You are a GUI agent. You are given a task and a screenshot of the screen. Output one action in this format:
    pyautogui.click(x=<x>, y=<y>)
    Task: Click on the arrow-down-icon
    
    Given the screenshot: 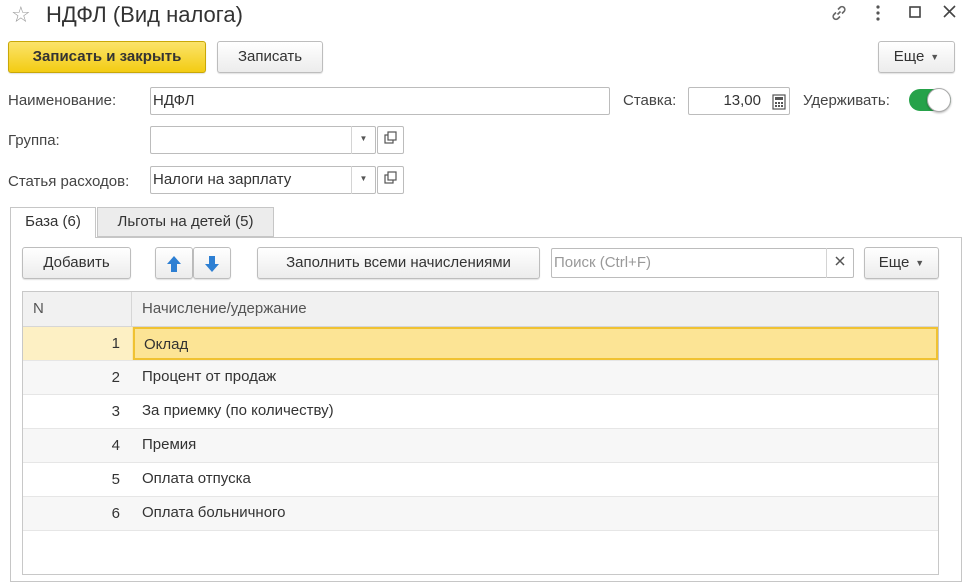 What is the action you would take?
    pyautogui.click(x=212, y=263)
    